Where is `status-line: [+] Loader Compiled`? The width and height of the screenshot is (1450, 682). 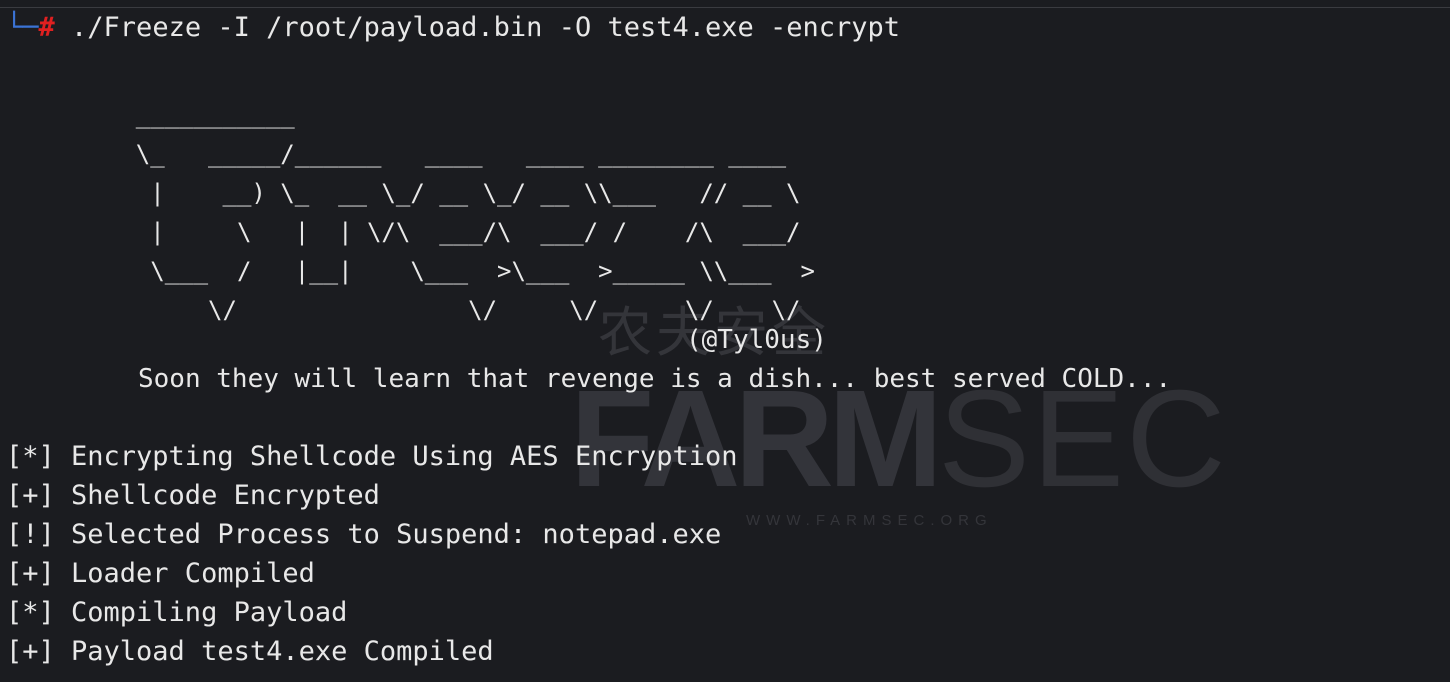
status-line: [+] Loader Compiled is located at coordinates (160, 573).